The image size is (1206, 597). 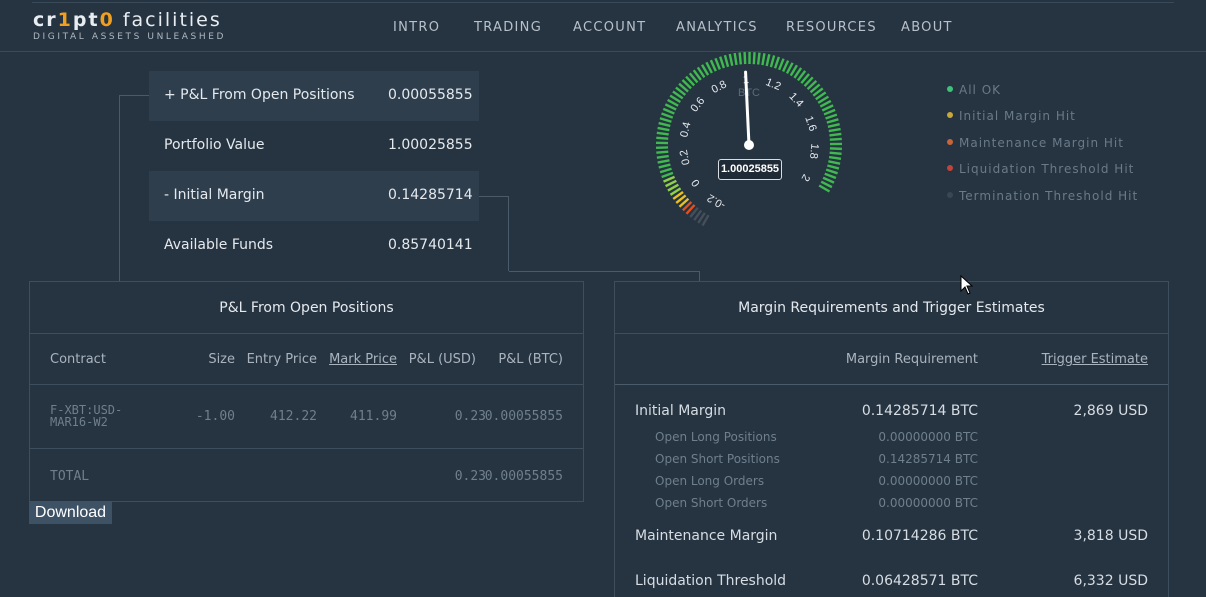 I want to click on legend-initial-margin-hit: Initial Margin Hit, so click(x=1011, y=116).